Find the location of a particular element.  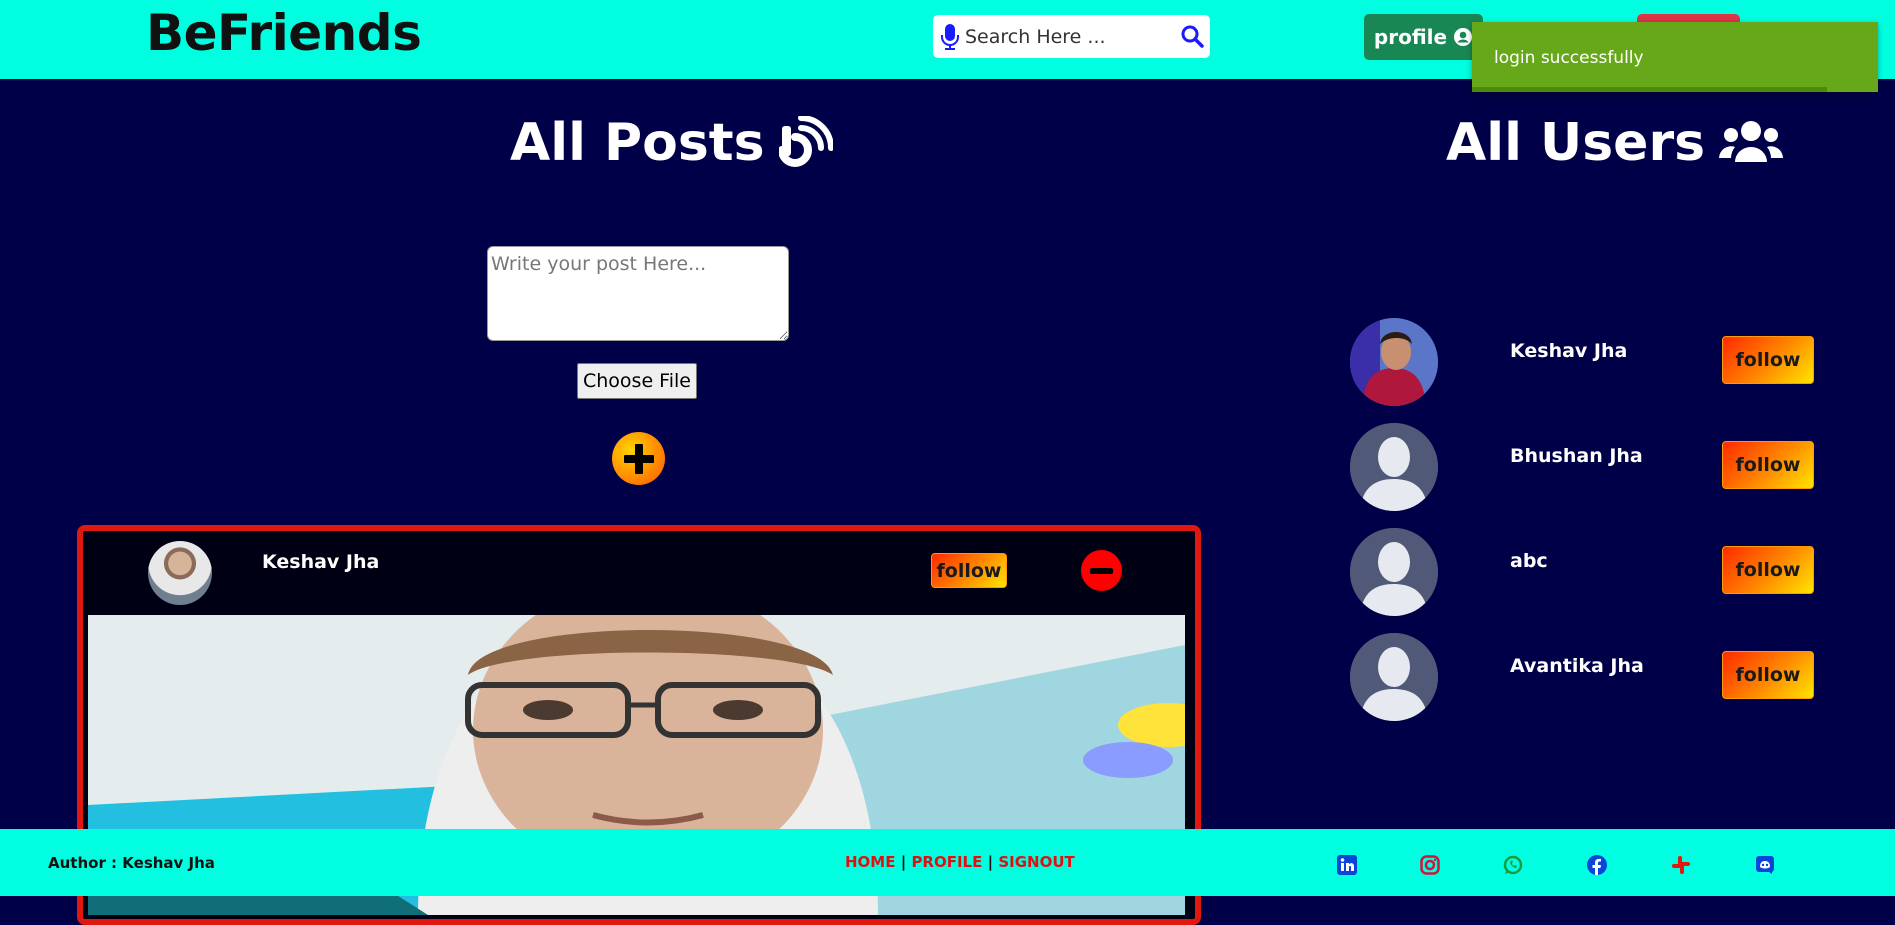

users-title-text: All Users is located at coordinates (1576, 143).